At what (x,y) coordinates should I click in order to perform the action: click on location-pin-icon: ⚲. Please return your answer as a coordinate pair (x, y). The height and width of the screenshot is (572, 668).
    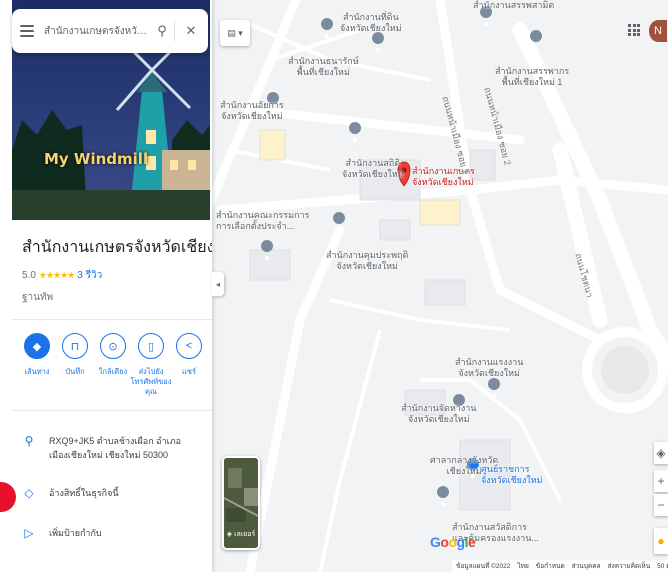
    Looking at the image, I should click on (29, 441).